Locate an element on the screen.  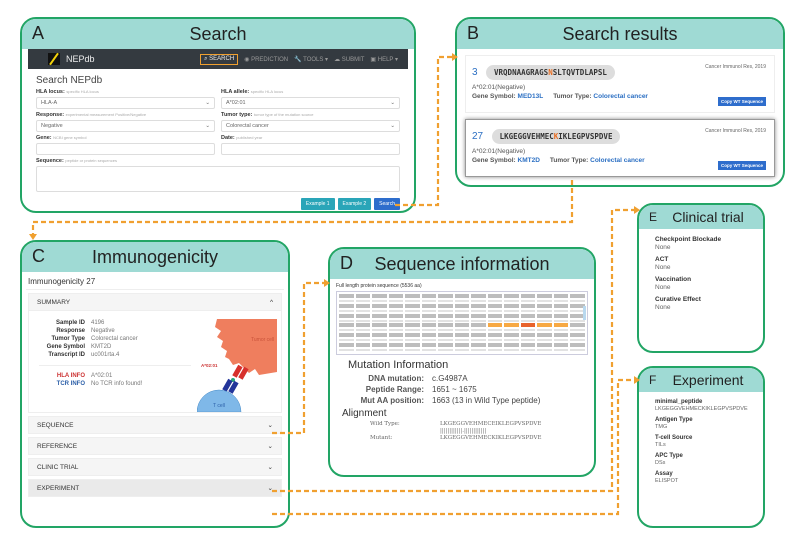
accordion-experiment: EXPERIMENT ⌄ is located at coordinates (155, 488).